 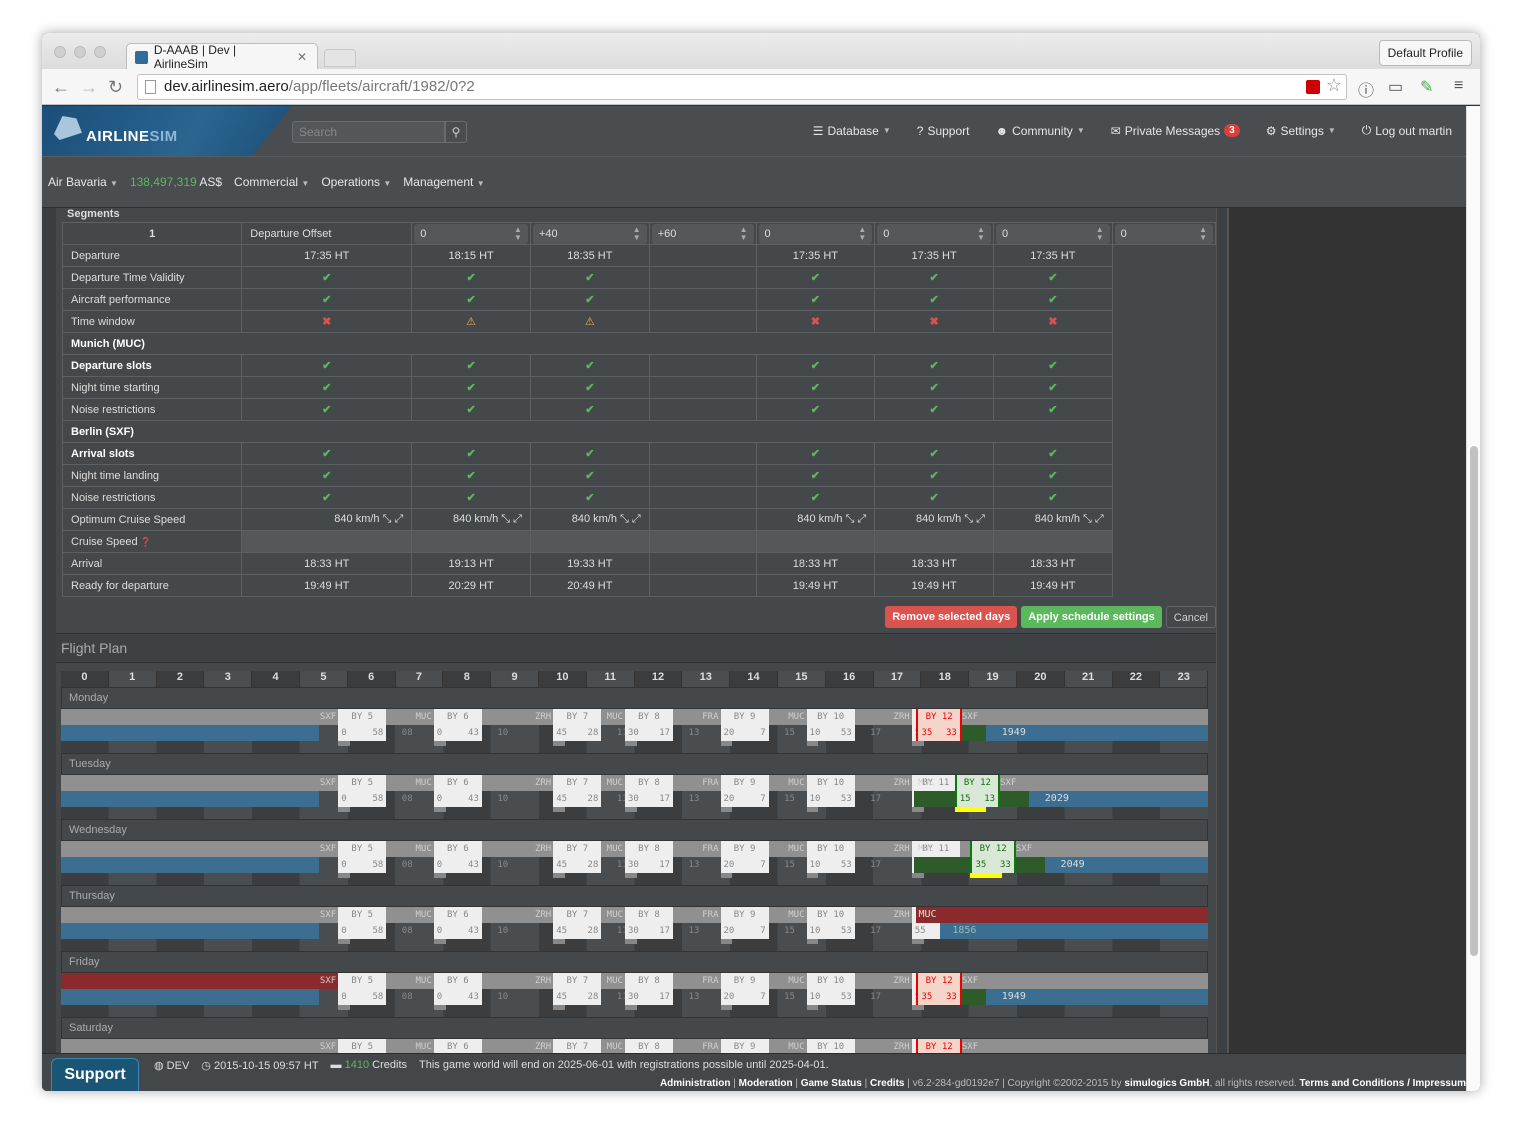 What do you see at coordinates (1334, 85) in the screenshot?
I see `bookmark-star-icon: ☆` at bounding box center [1334, 85].